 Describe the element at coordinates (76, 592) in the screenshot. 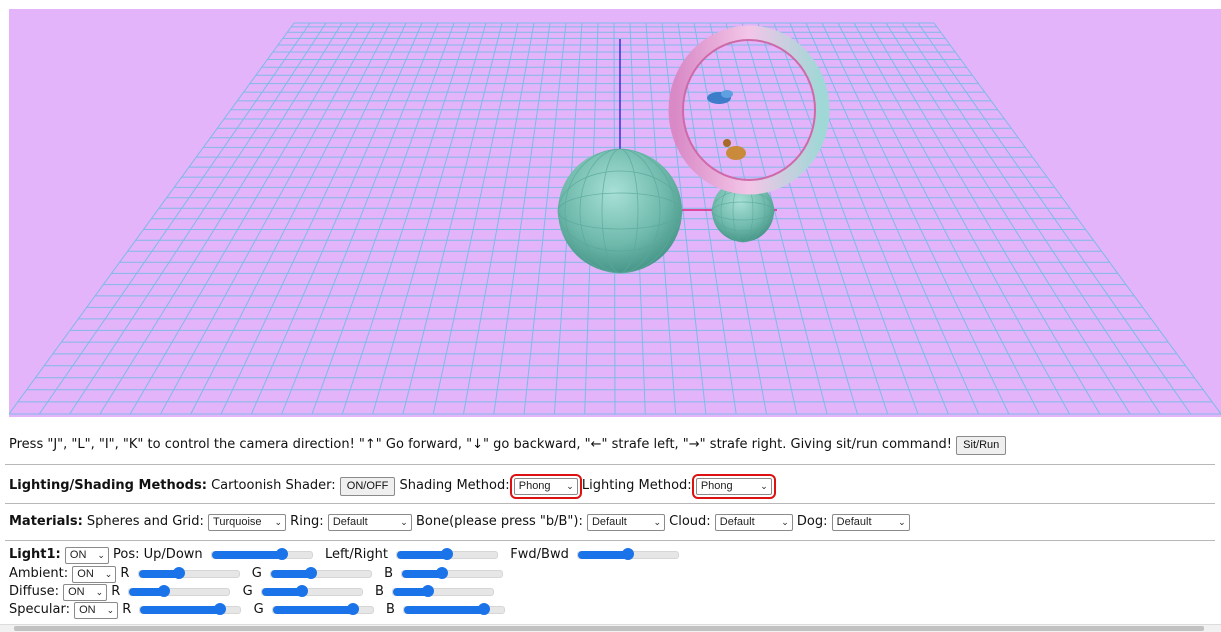

I see `diffuse-state: ON` at that location.